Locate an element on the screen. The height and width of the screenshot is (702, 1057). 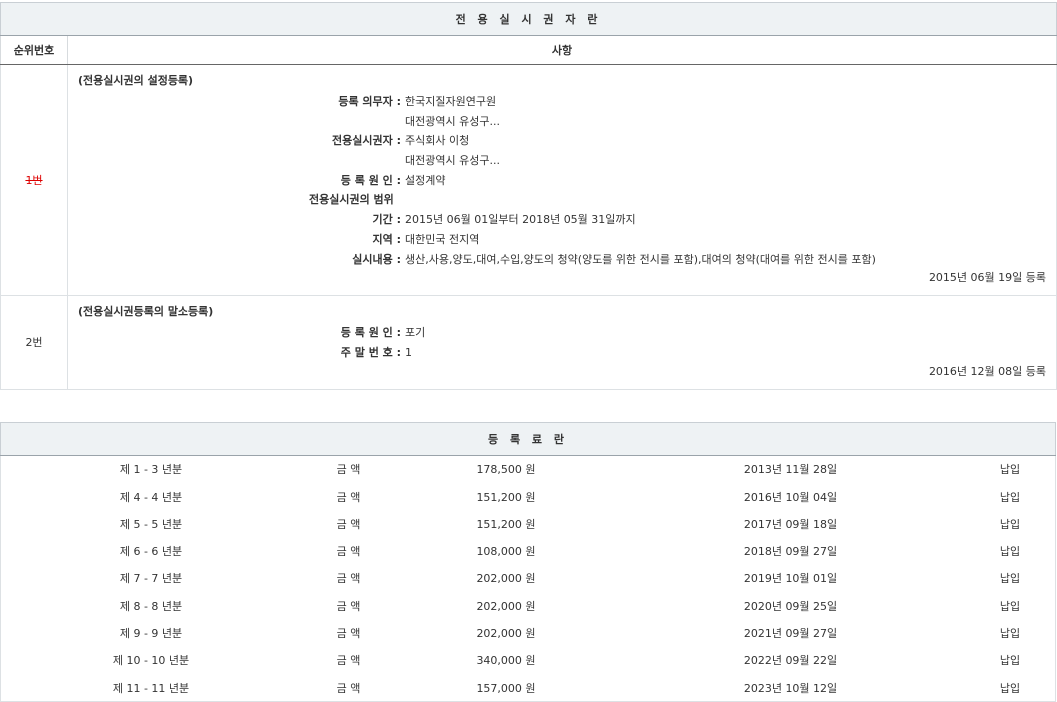
fee-period: 제 5 - 5 년분 is located at coordinates (151, 523).